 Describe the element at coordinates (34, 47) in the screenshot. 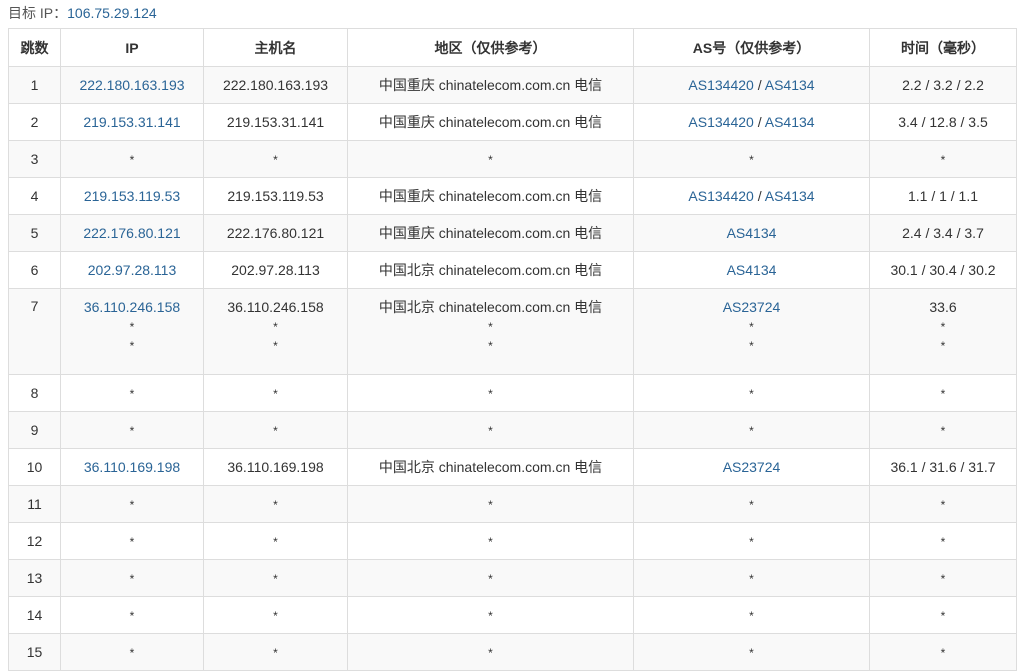

I see `column-header-hop: 跳数` at that location.